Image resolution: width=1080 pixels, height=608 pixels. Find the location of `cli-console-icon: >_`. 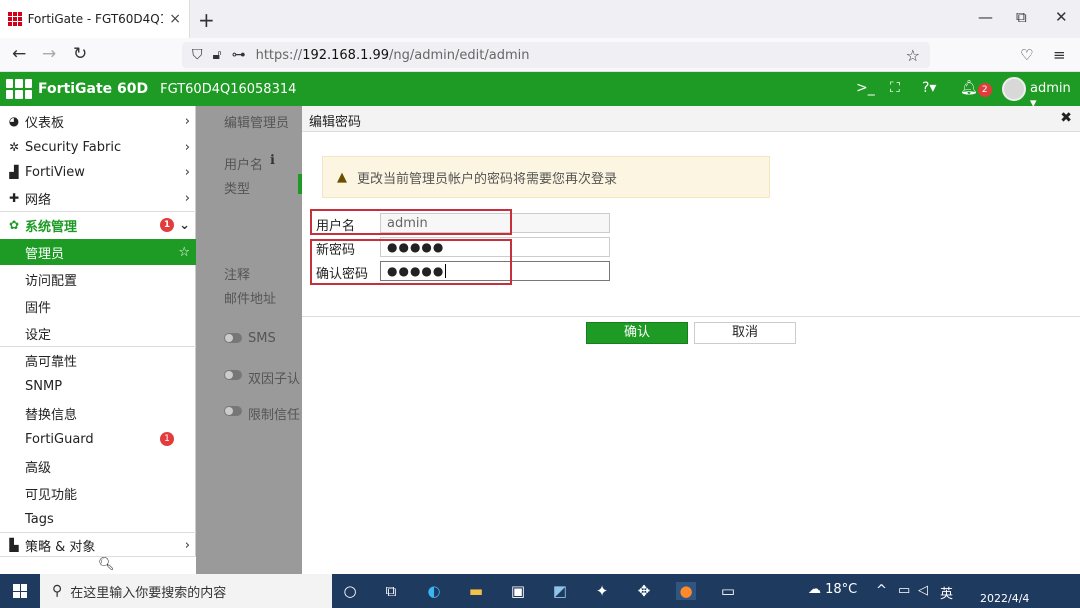

cli-console-icon: >_ is located at coordinates (865, 88).